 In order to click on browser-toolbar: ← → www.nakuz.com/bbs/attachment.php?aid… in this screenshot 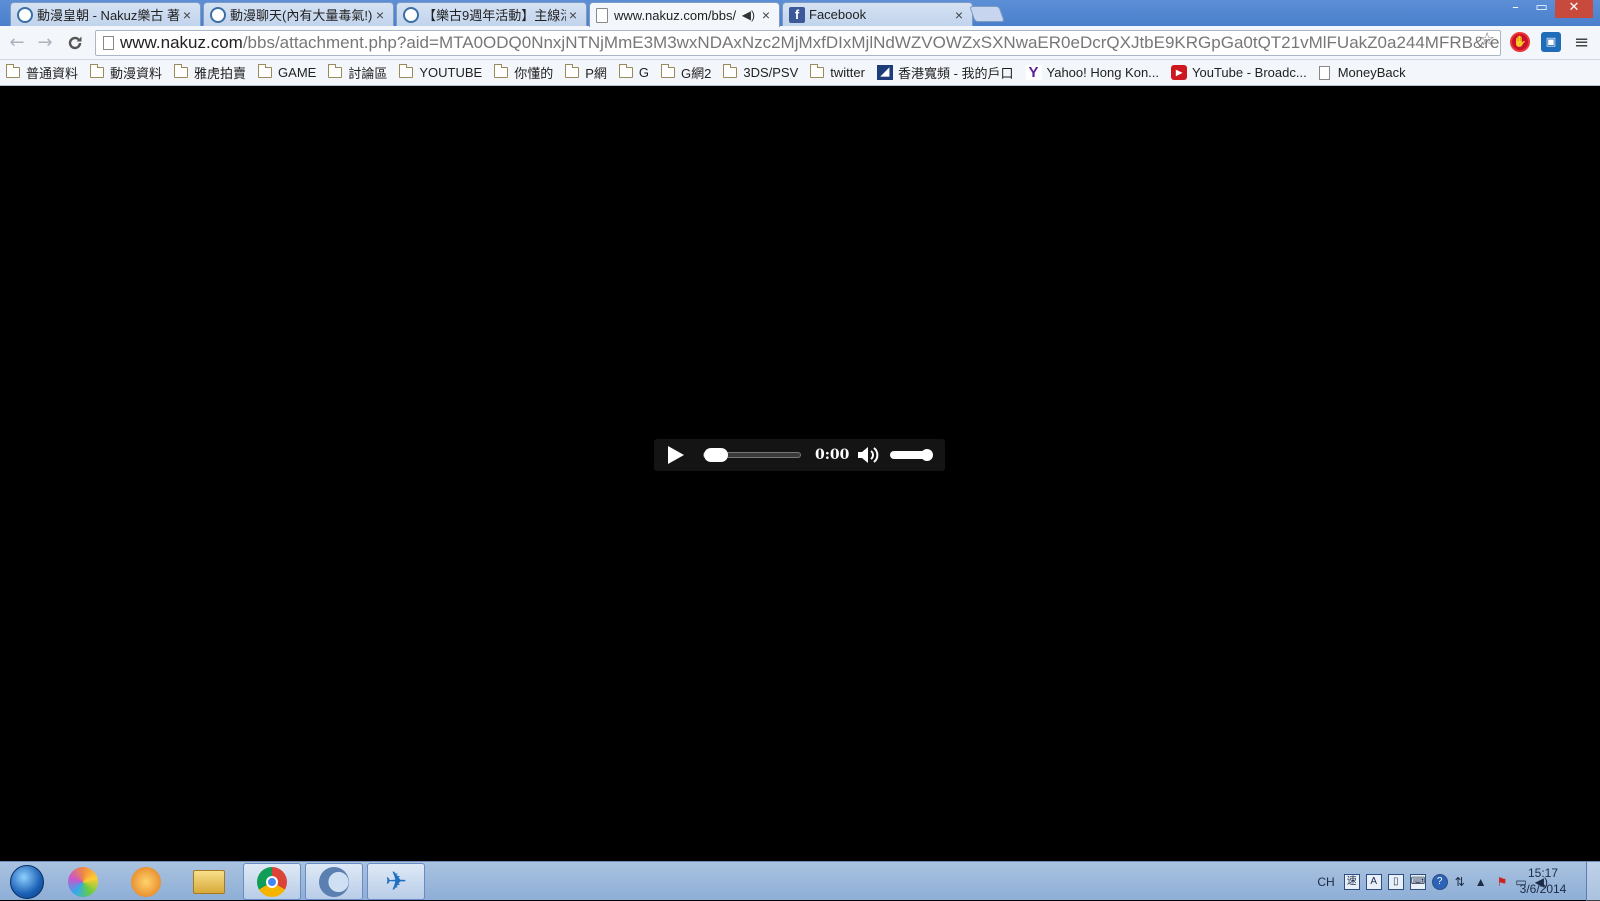, I will do `click(800, 43)`.